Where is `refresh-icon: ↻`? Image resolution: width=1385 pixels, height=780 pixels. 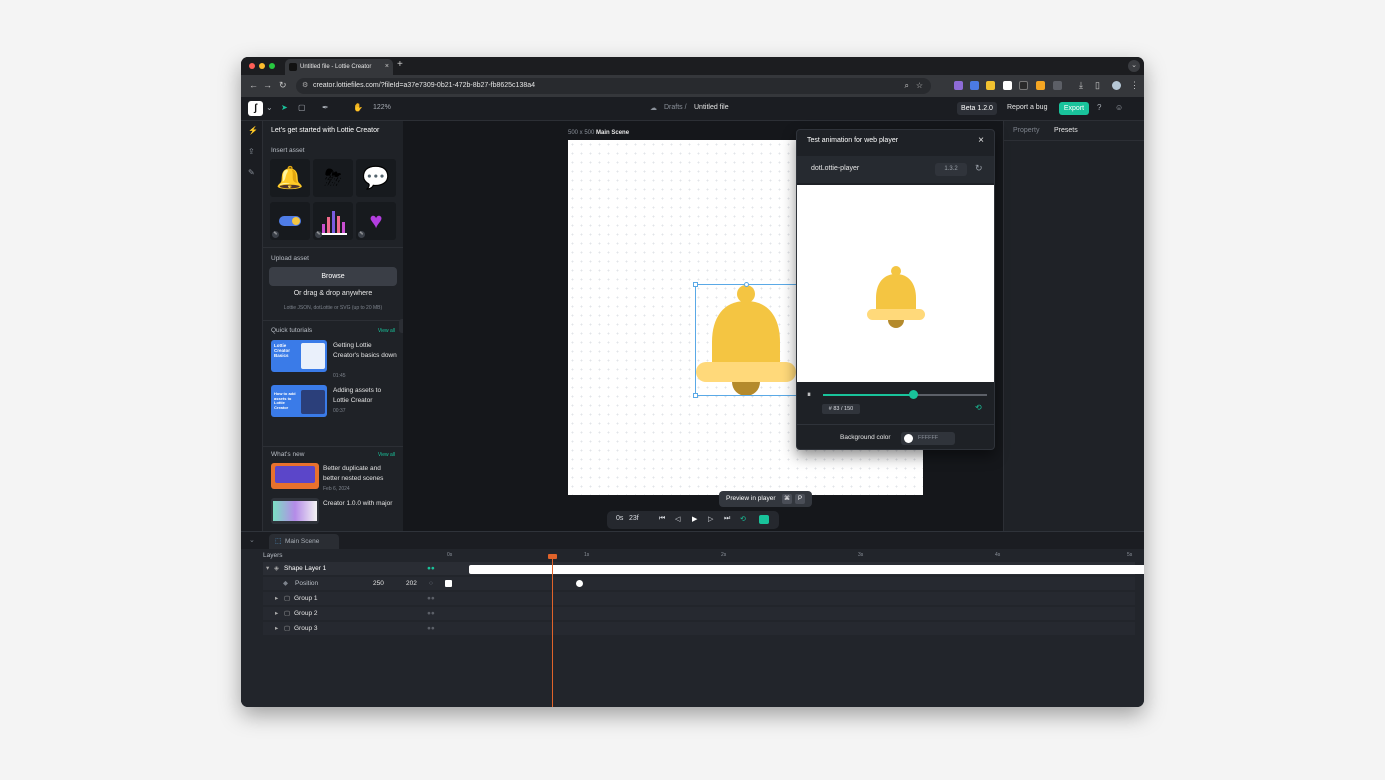
refresh-icon: ↻ is located at coordinates (979, 168).